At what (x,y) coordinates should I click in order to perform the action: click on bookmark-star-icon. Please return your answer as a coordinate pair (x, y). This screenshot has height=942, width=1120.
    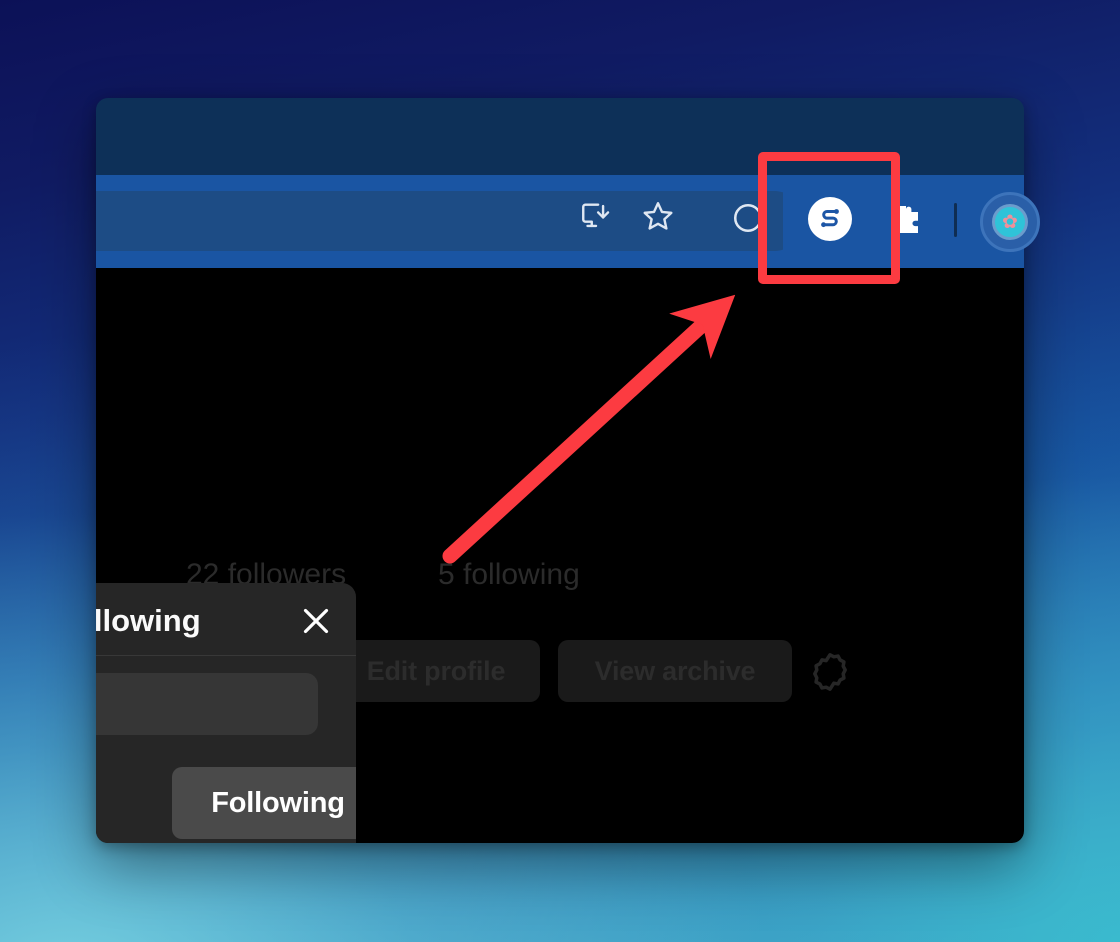
    Looking at the image, I should click on (658, 216).